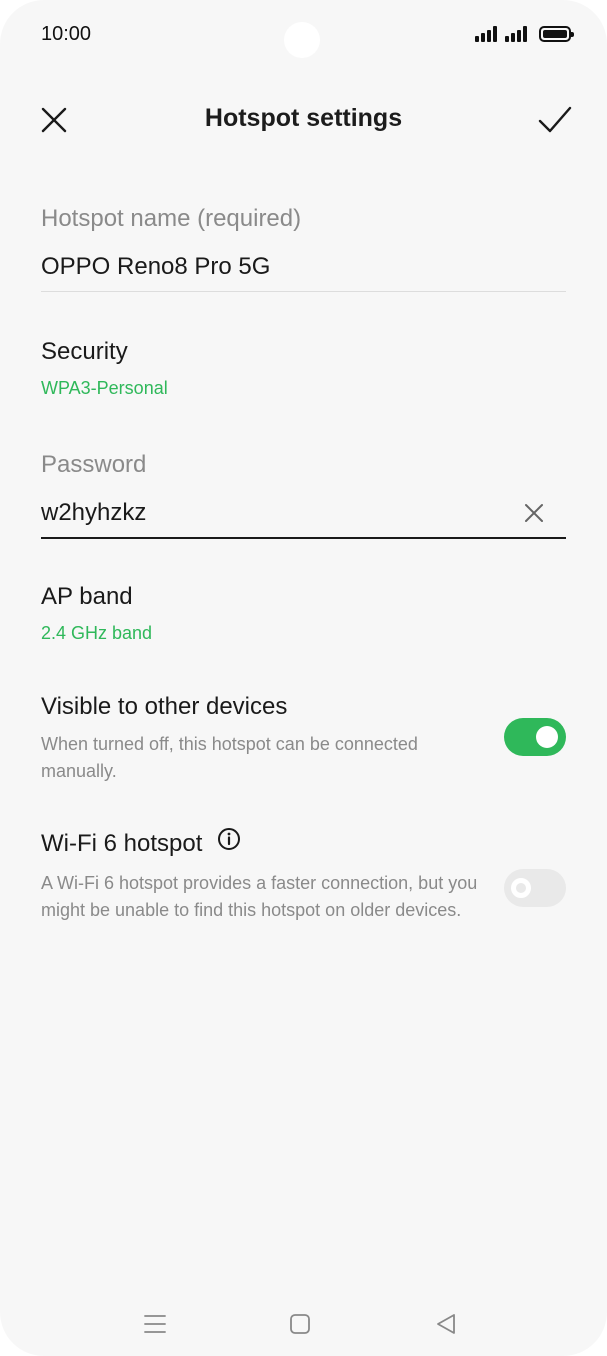  What do you see at coordinates (303, 495) in the screenshot?
I see `password-field: Password w2hyhzkz` at bounding box center [303, 495].